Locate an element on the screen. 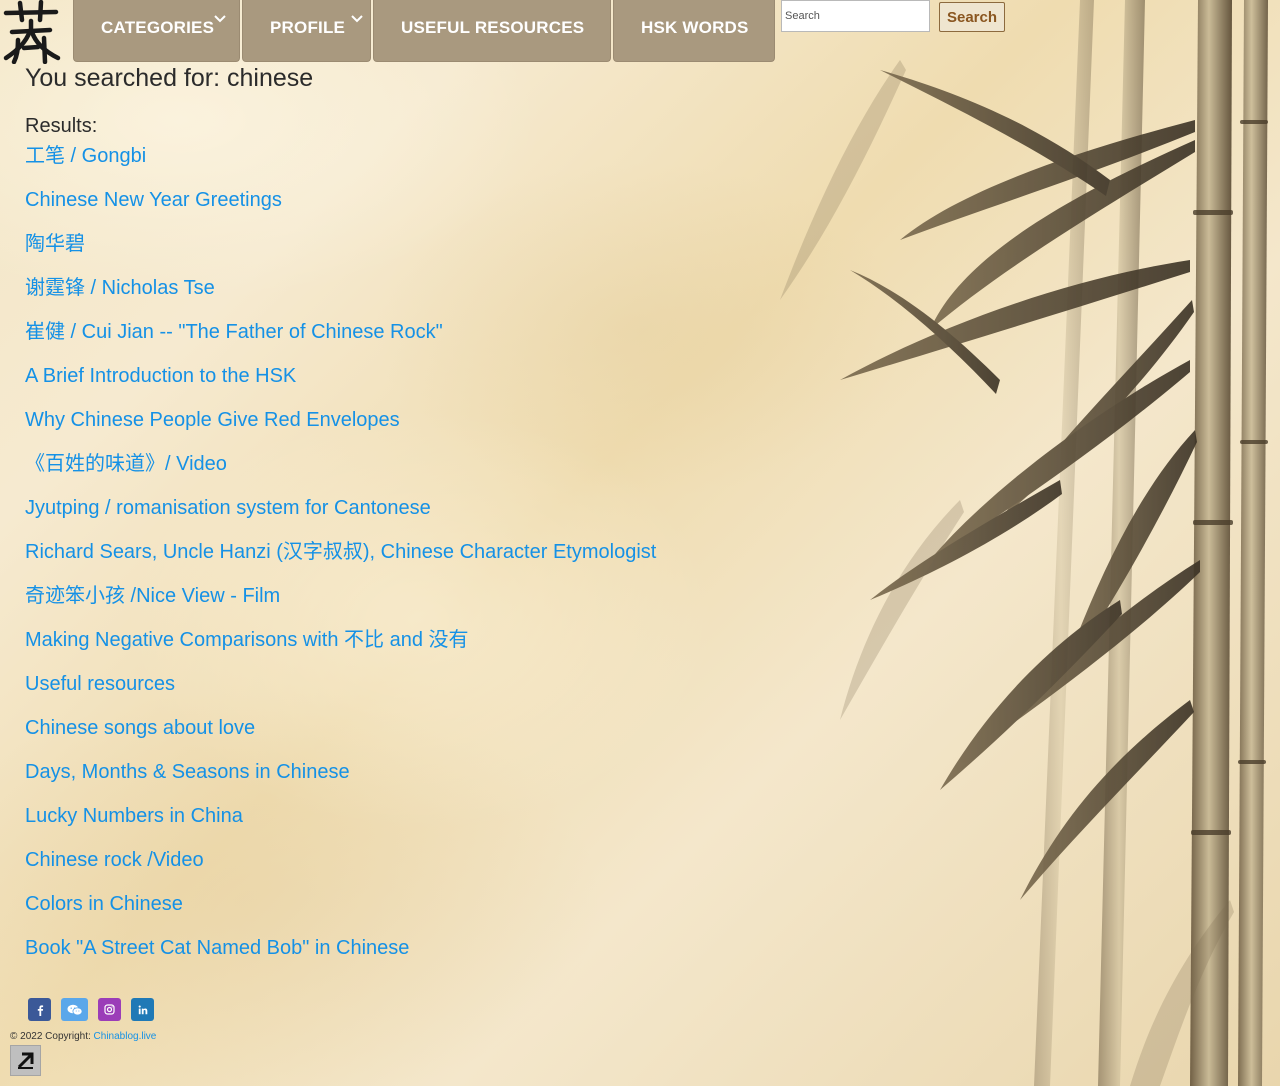 This screenshot has height=1086, width=1280. wechat-icon is located at coordinates (74, 1009).